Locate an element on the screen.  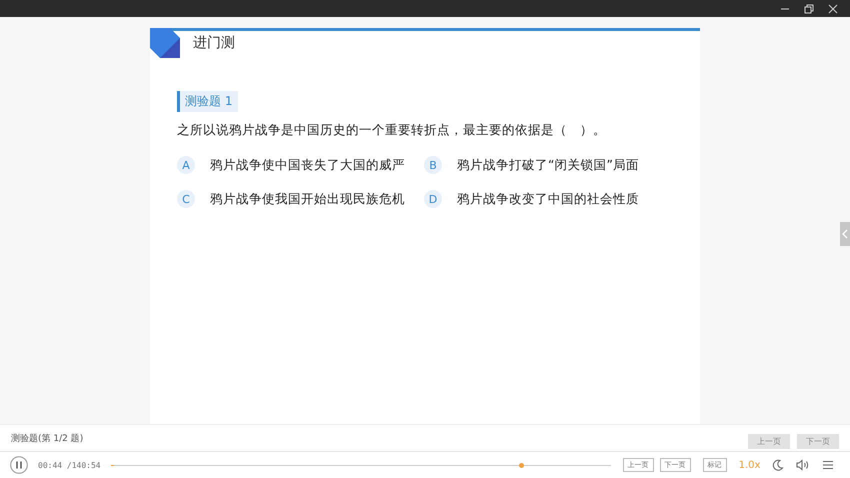
option-text: 鸦片战争使我国开始出现民族危机 is located at coordinates (307, 199).